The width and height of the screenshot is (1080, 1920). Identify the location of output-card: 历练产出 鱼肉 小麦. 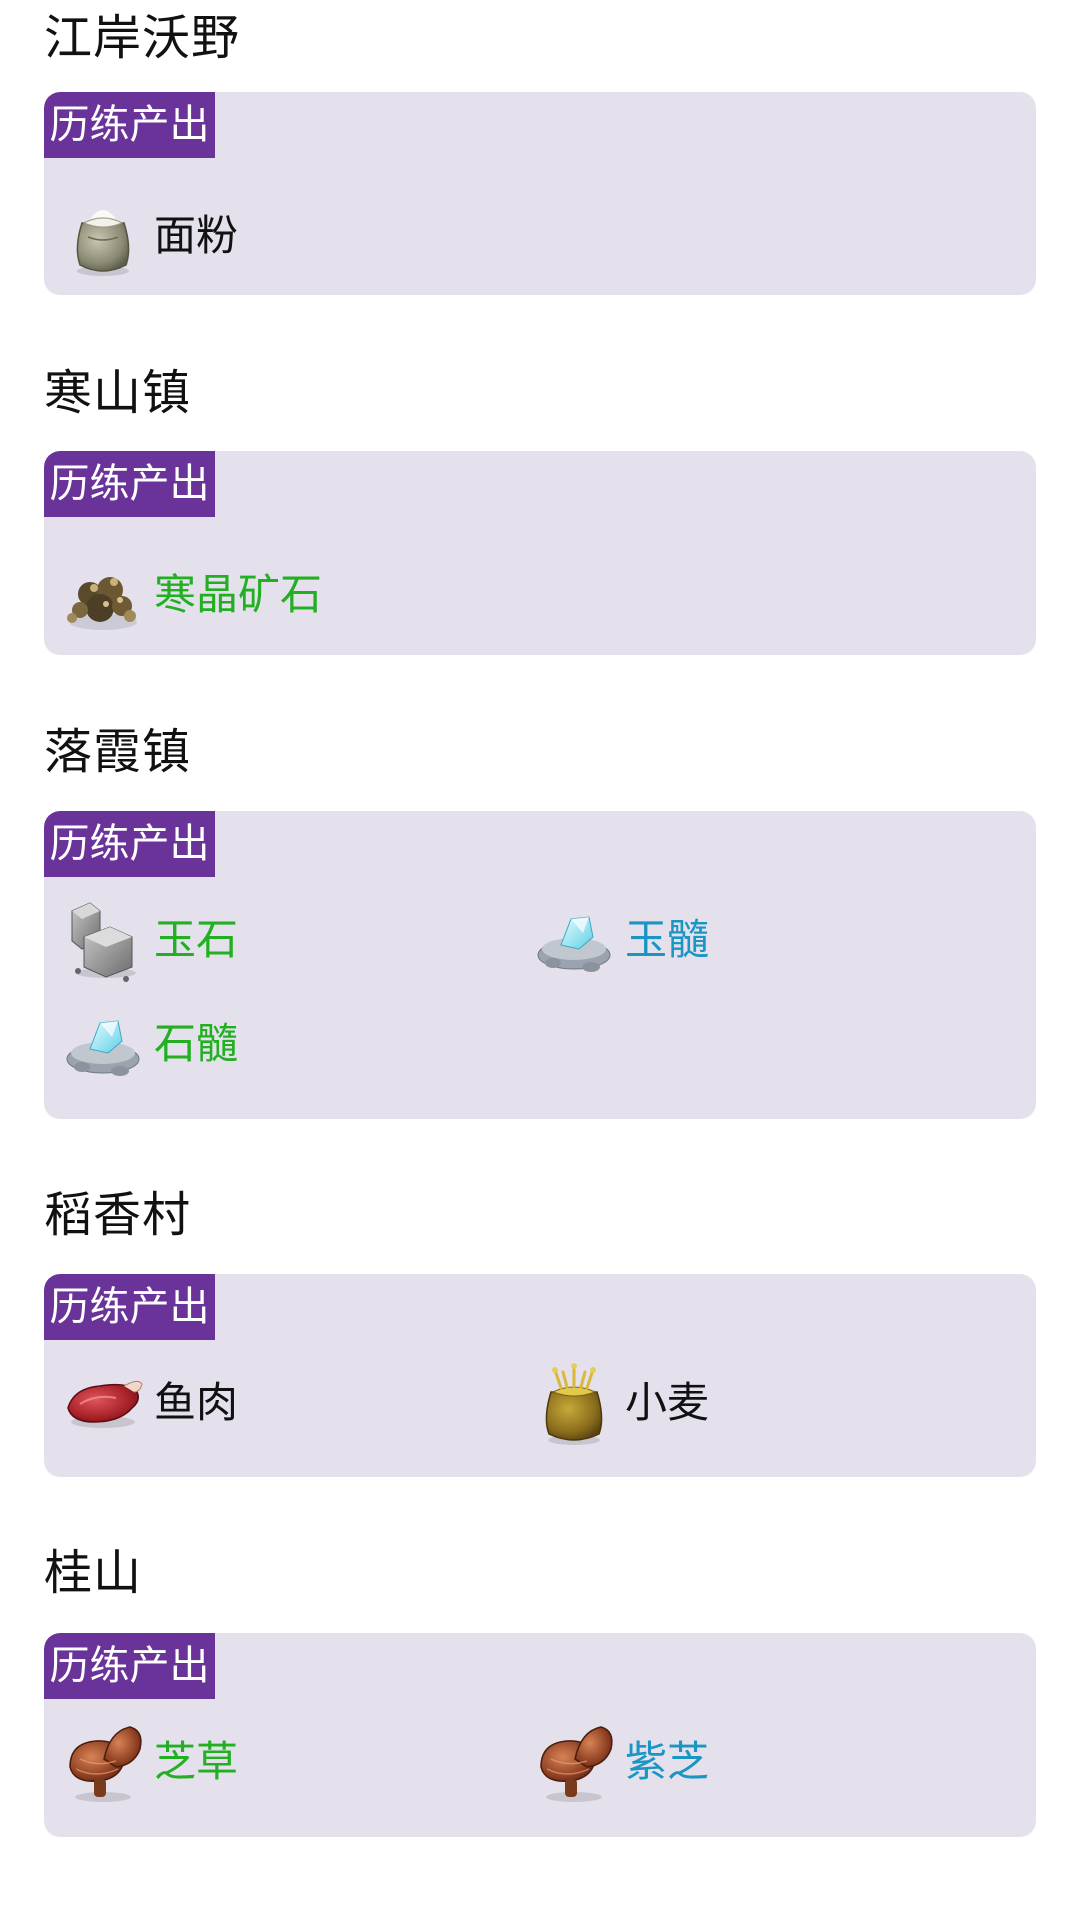
(540, 1375).